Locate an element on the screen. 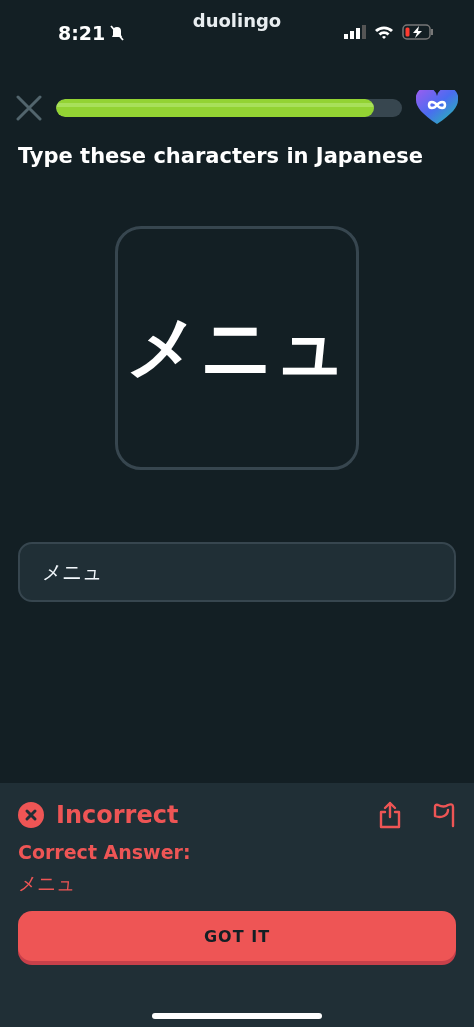 The width and height of the screenshot is (474, 1027). correct-answer-label: Correct Answer: is located at coordinates (105, 852).